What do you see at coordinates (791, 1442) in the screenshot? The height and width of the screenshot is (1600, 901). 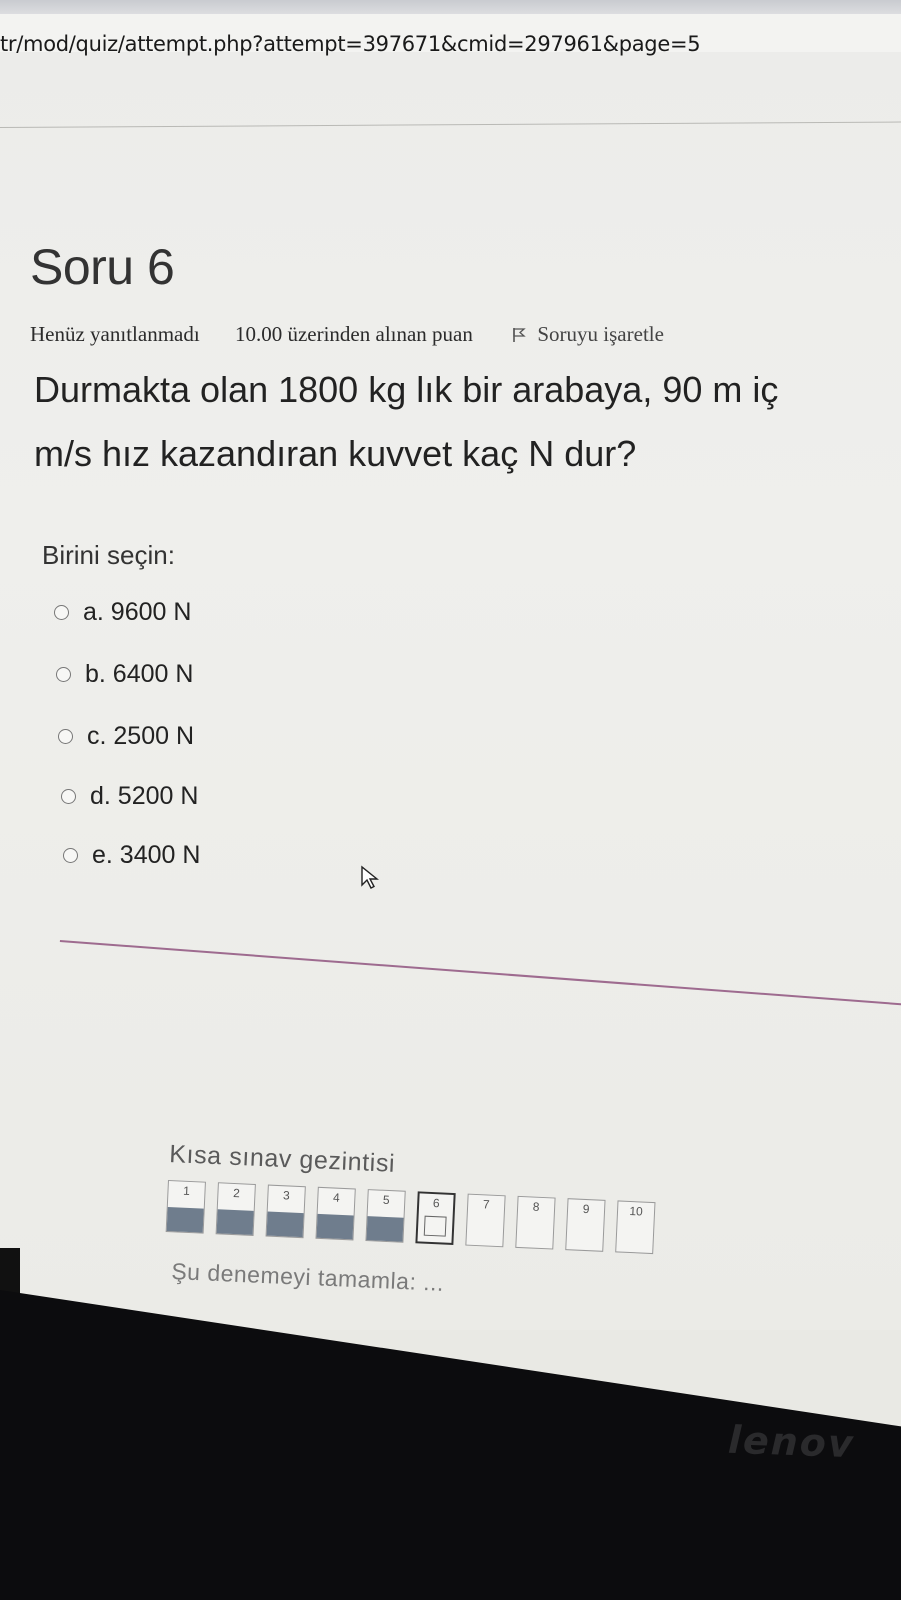 I see `laptop-brand-logo: lenov` at bounding box center [791, 1442].